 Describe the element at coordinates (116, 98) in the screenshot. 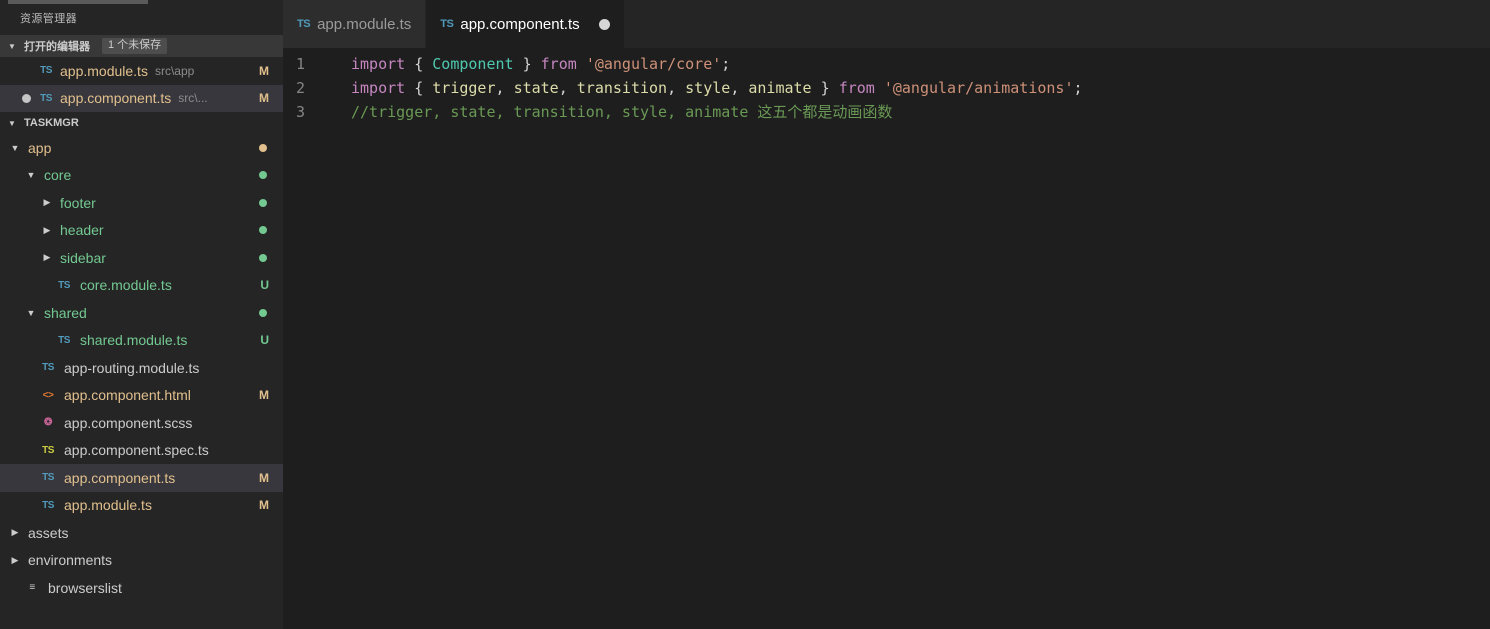

I see `open-editor-name: app.component.ts` at that location.